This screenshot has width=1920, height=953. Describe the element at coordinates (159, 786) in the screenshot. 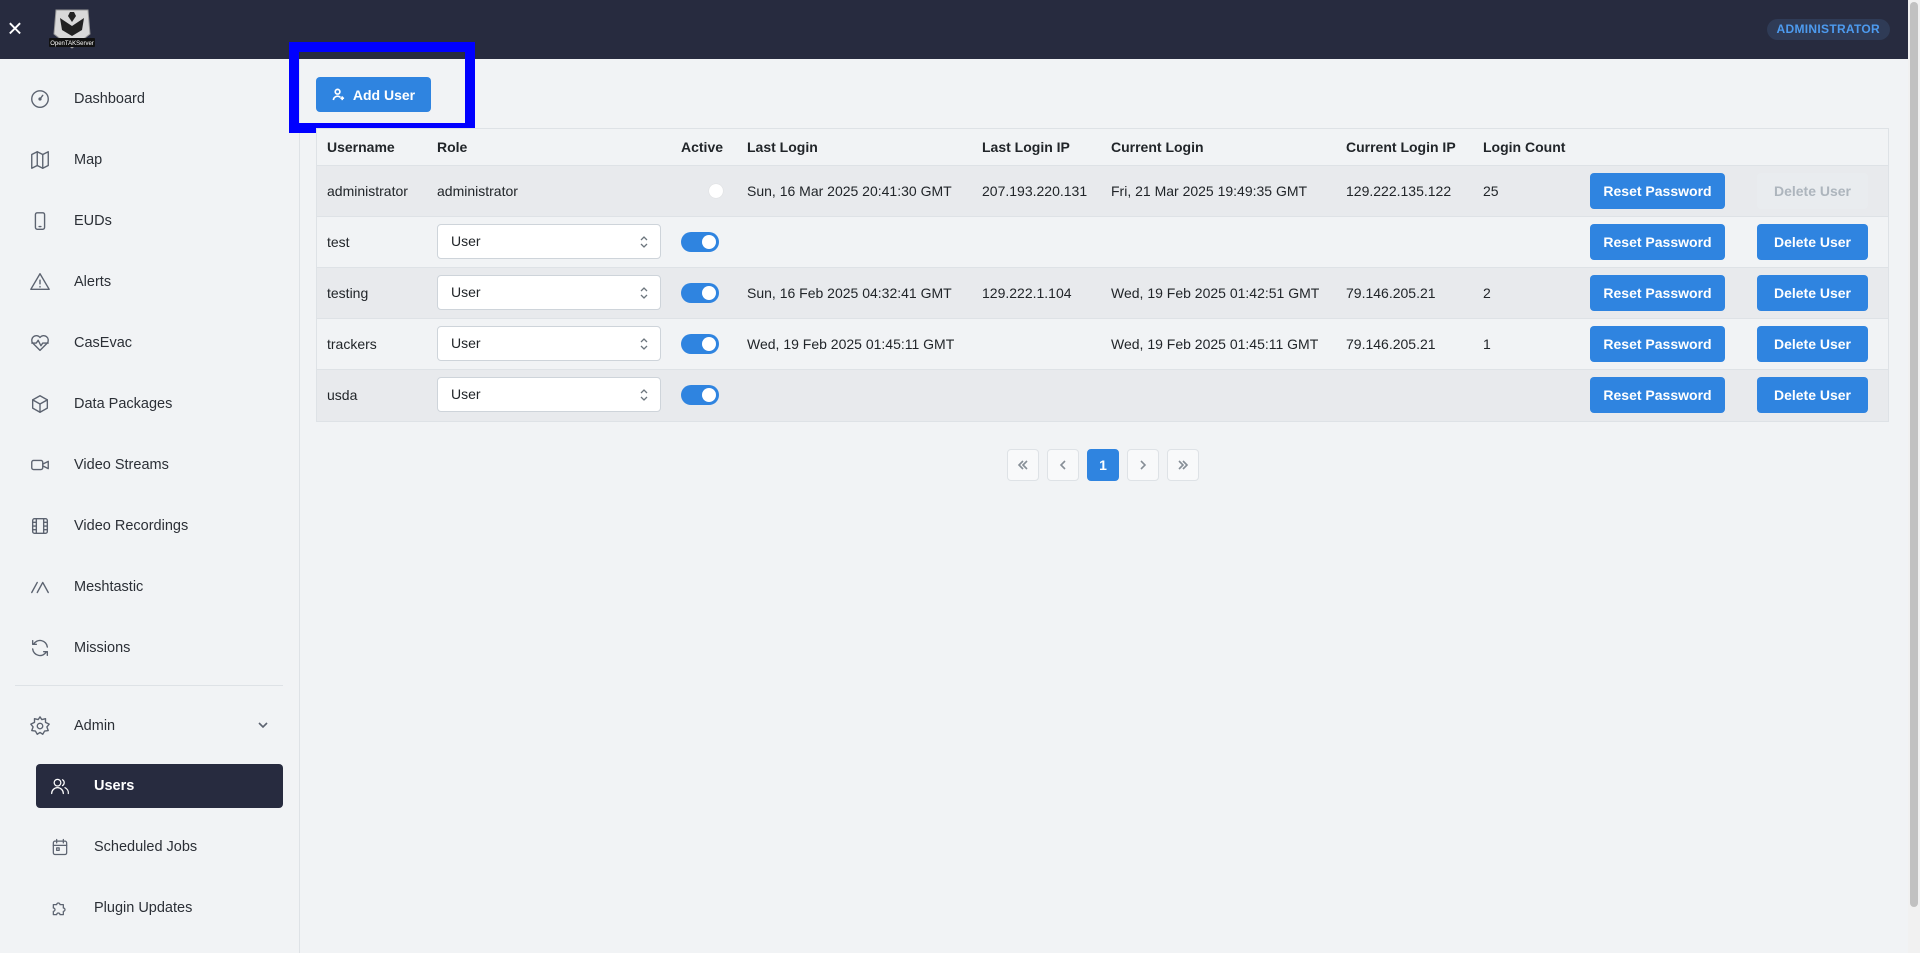

I see `sidebar-item-users: Users` at that location.